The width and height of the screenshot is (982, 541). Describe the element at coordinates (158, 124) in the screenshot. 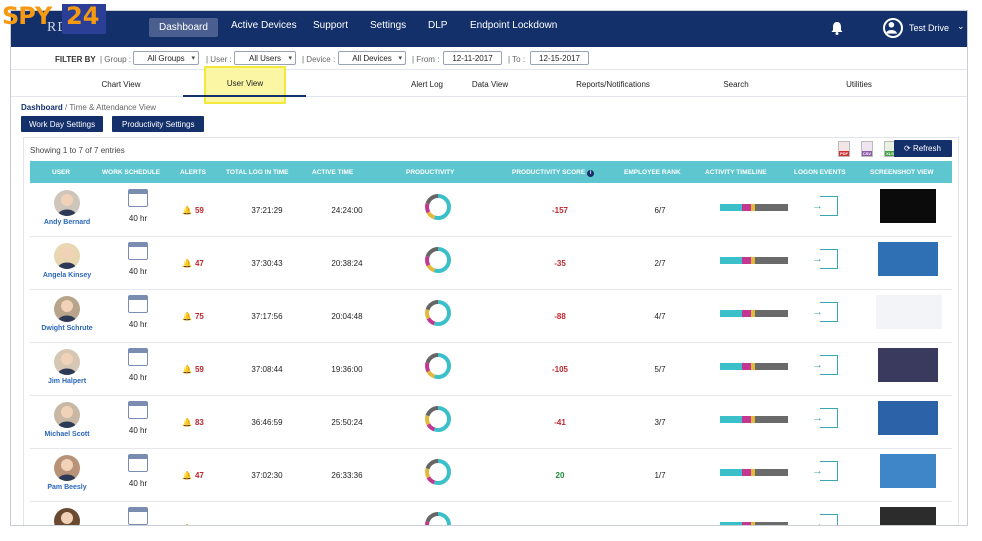

I see `productivity-settings-button: Productivity Settings` at that location.